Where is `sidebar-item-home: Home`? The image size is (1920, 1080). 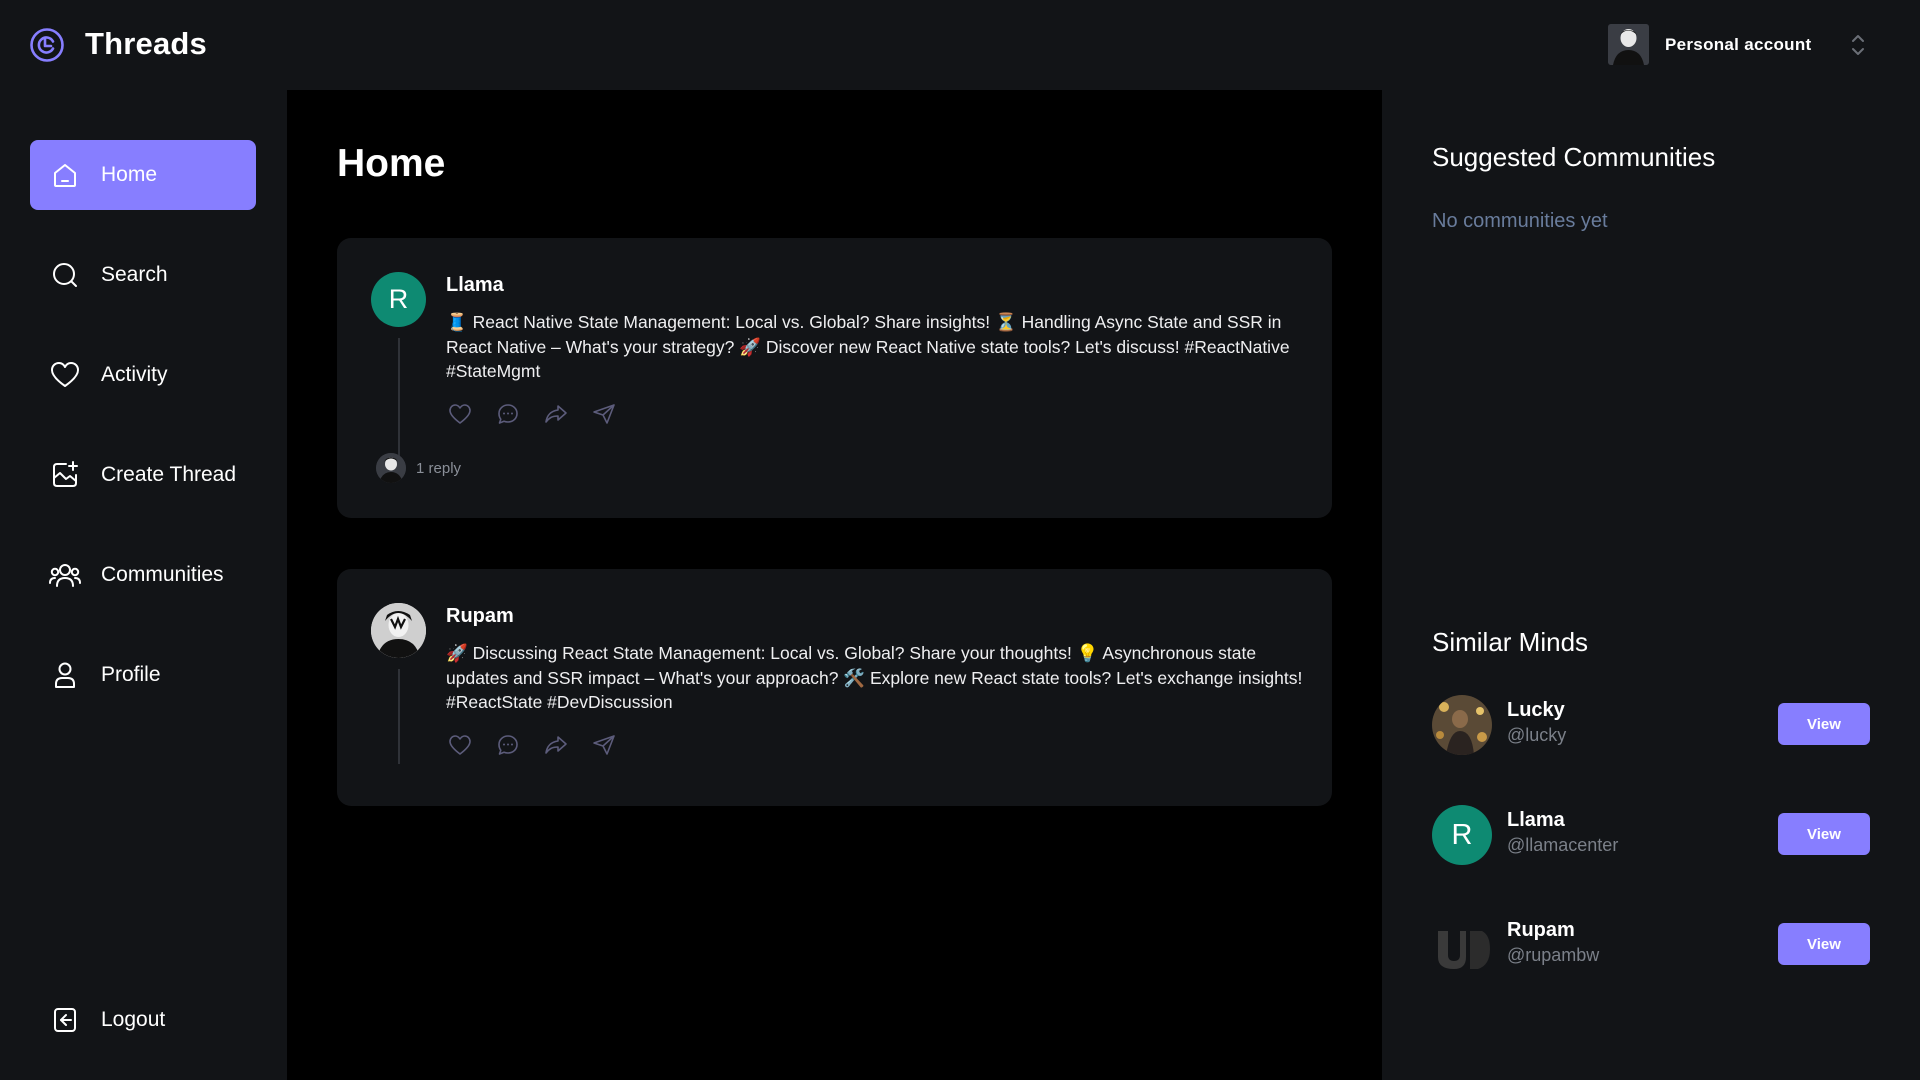 sidebar-item-home: Home is located at coordinates (143, 175).